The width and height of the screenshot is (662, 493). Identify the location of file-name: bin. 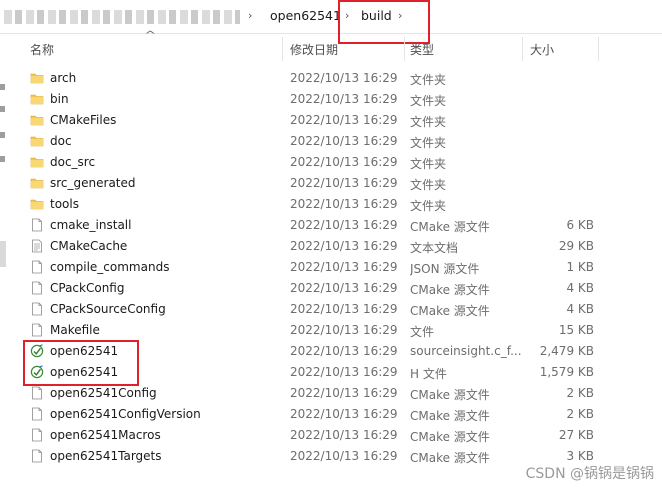
(59, 99).